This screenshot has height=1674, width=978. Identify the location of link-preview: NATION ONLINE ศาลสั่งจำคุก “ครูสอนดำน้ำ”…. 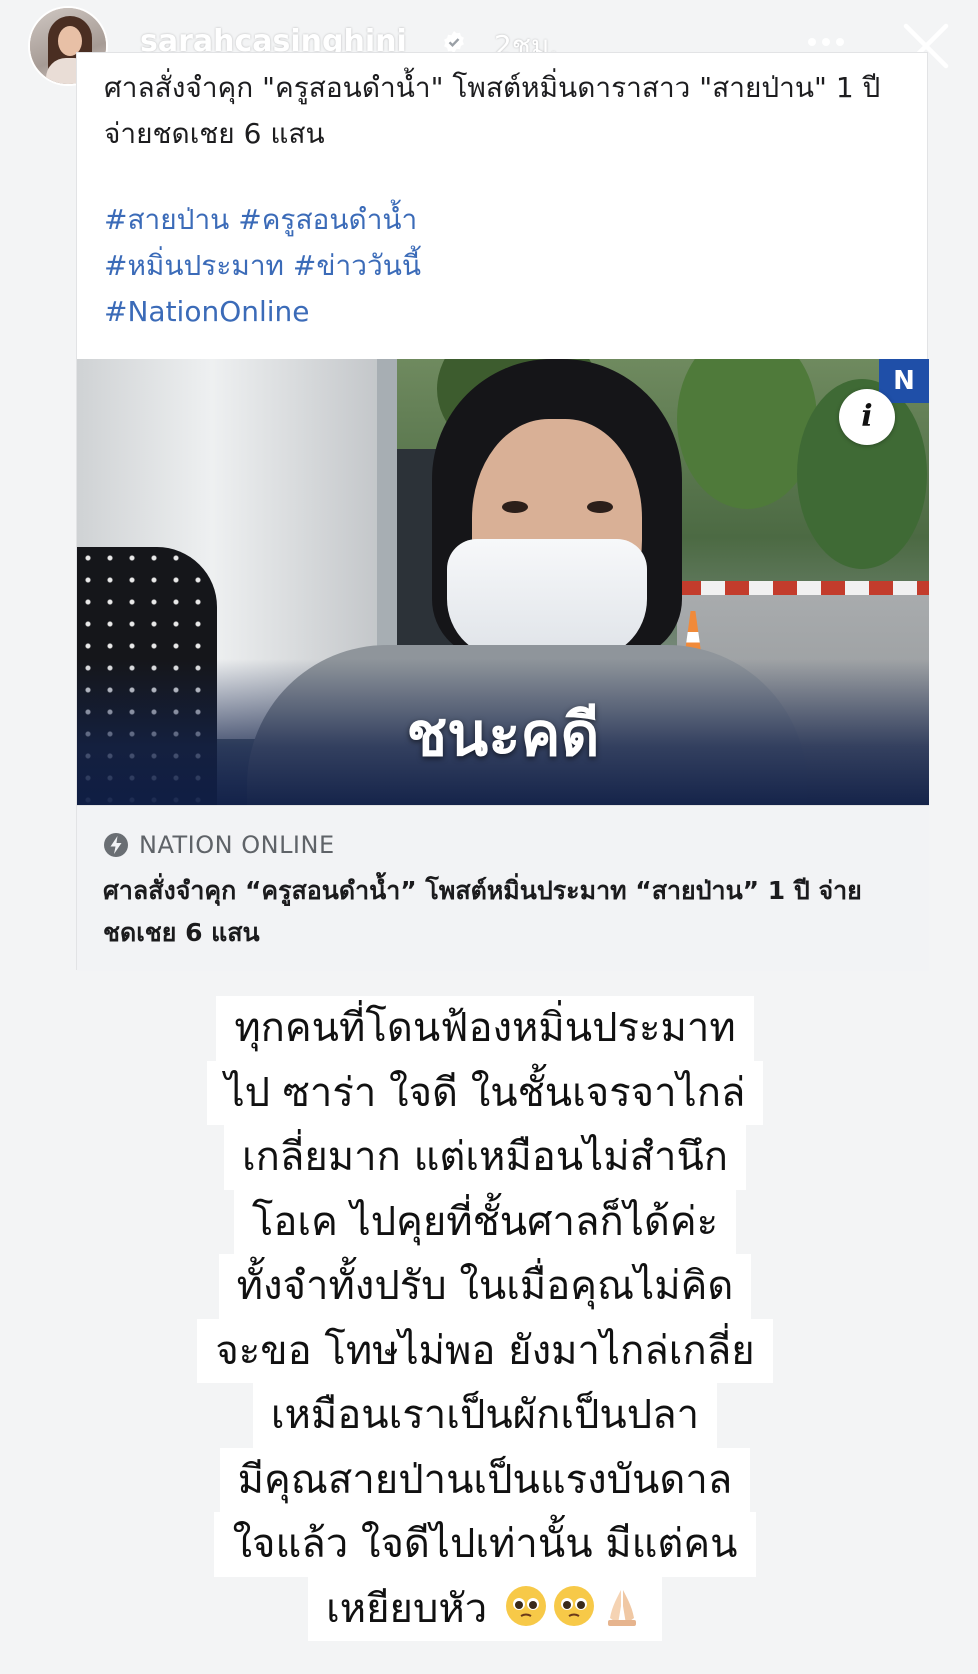
(503, 888).